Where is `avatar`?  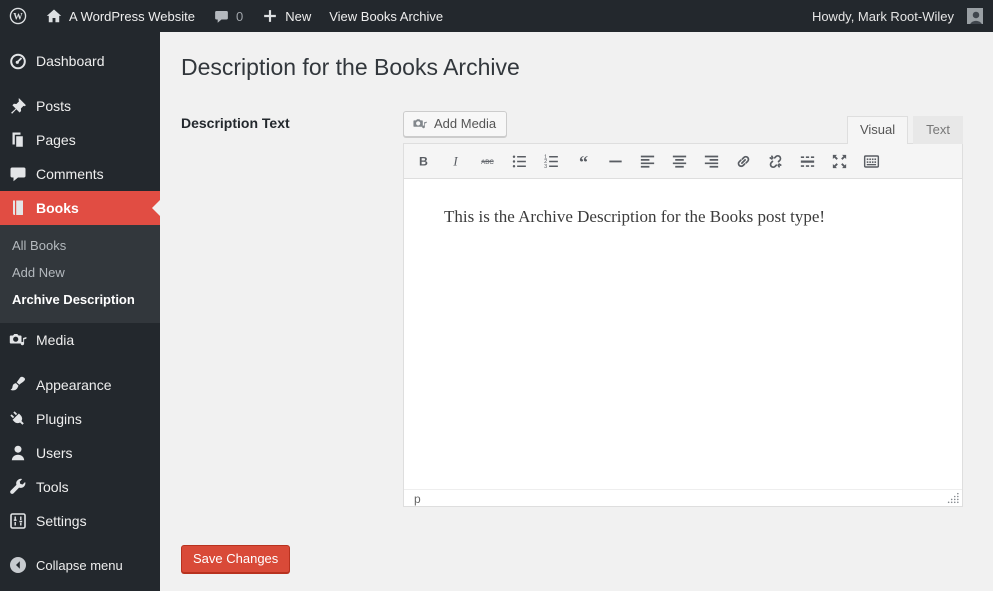 avatar is located at coordinates (975, 16).